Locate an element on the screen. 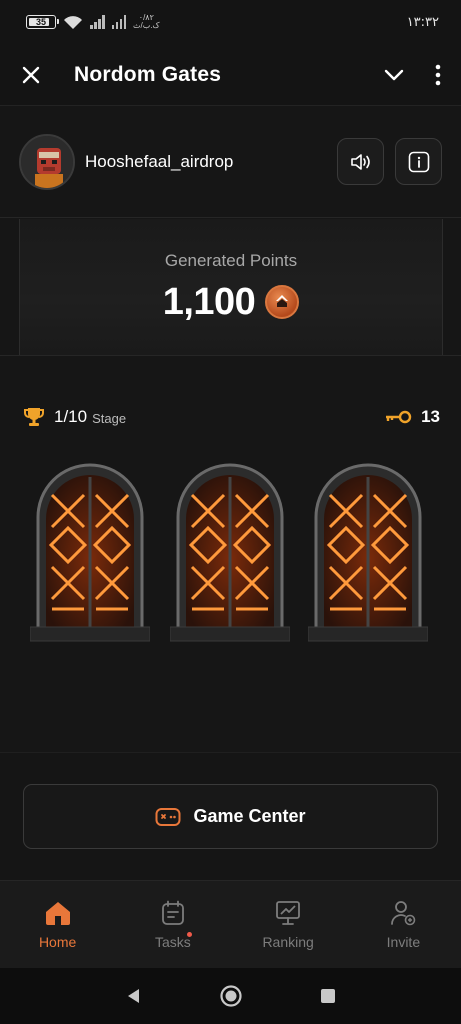  points-value: 1,100 is located at coordinates (209, 301).